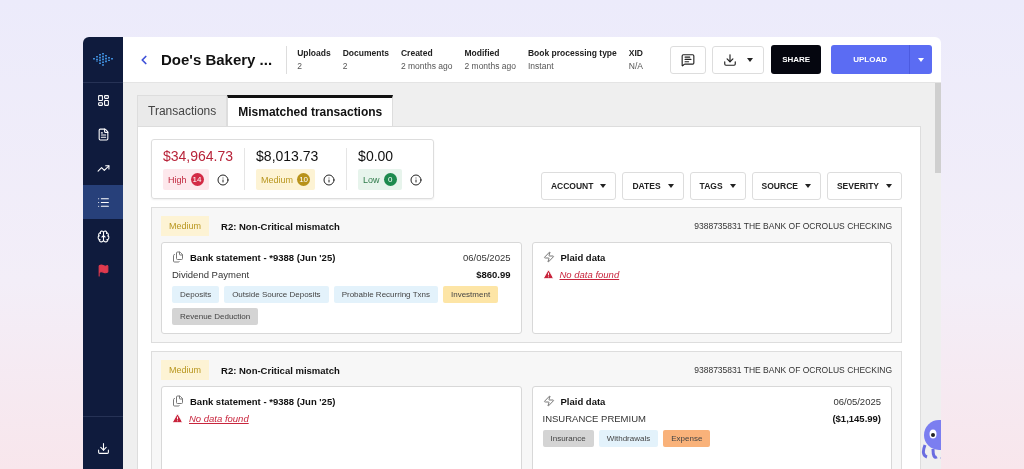 This screenshot has height=469, width=1024. Describe the element at coordinates (635, 66) in the screenshot. I see `meta-value: N/A` at that location.